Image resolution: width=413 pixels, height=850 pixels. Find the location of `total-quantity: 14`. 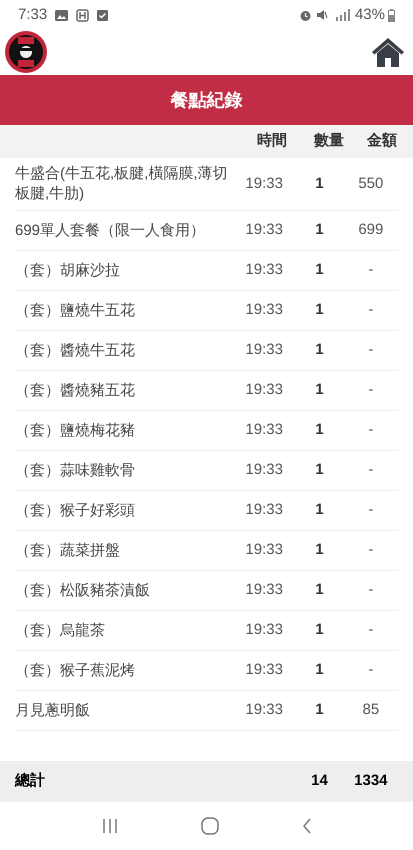

total-quantity: 14 is located at coordinates (319, 781).